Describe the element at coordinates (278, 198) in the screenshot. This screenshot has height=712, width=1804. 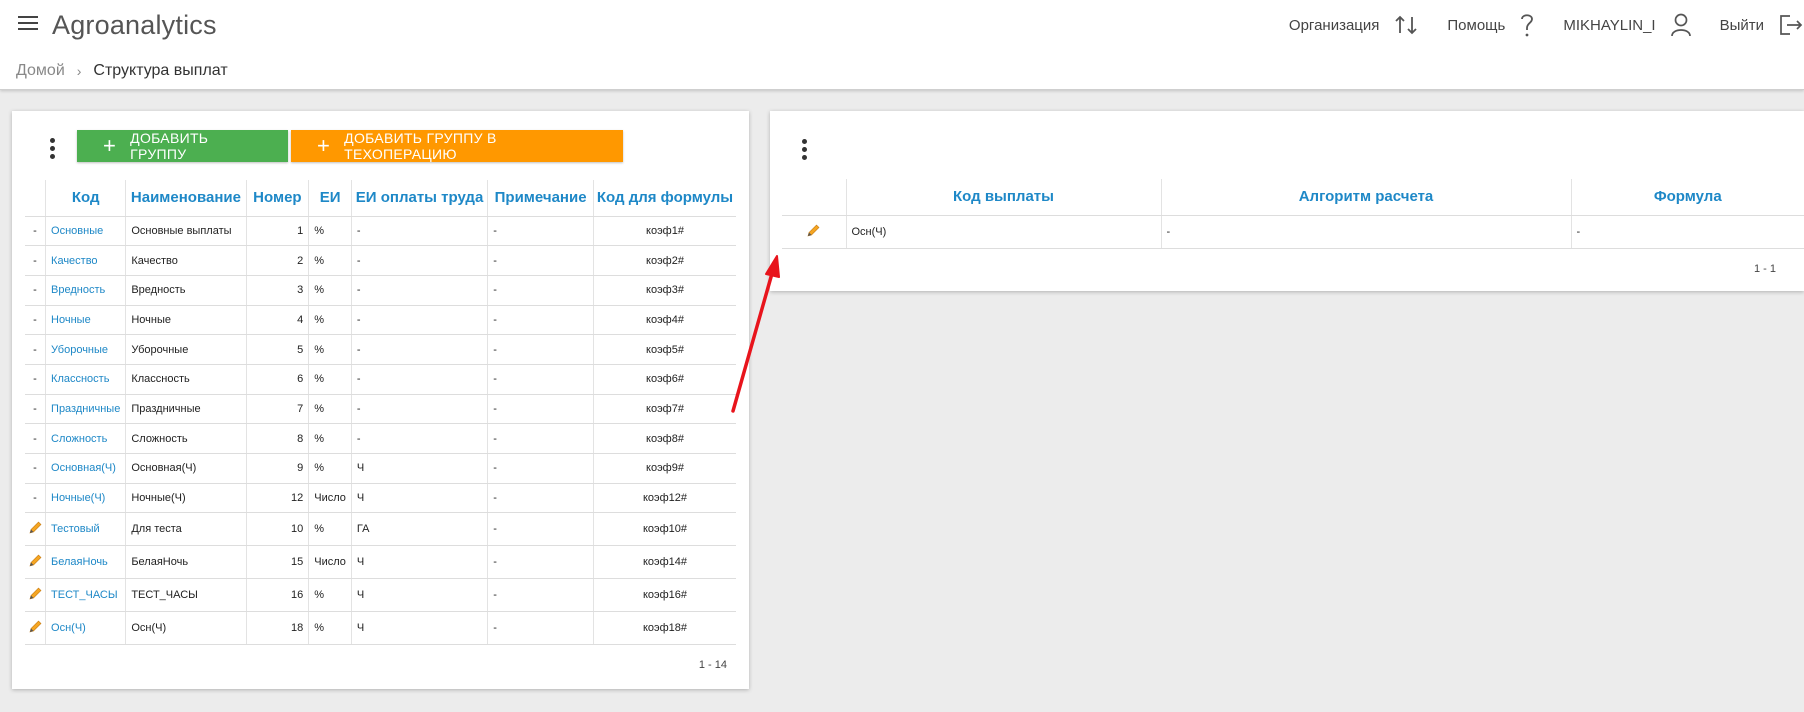
I see `column-header-number: Номер` at that location.